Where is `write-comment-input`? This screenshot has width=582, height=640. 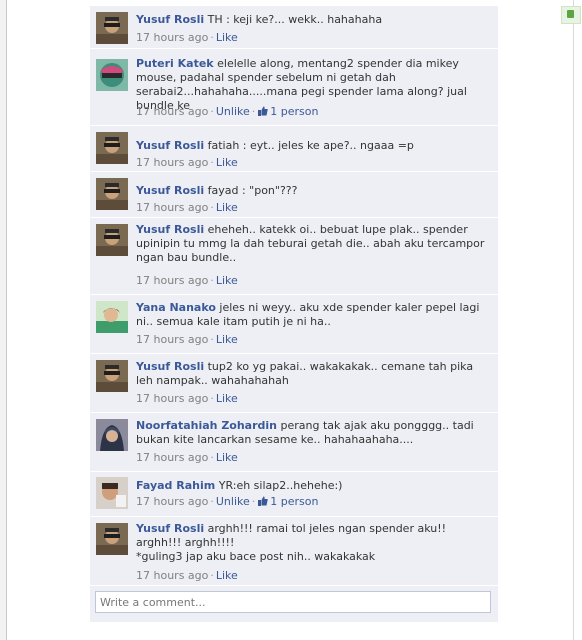 write-comment-input is located at coordinates (293, 602).